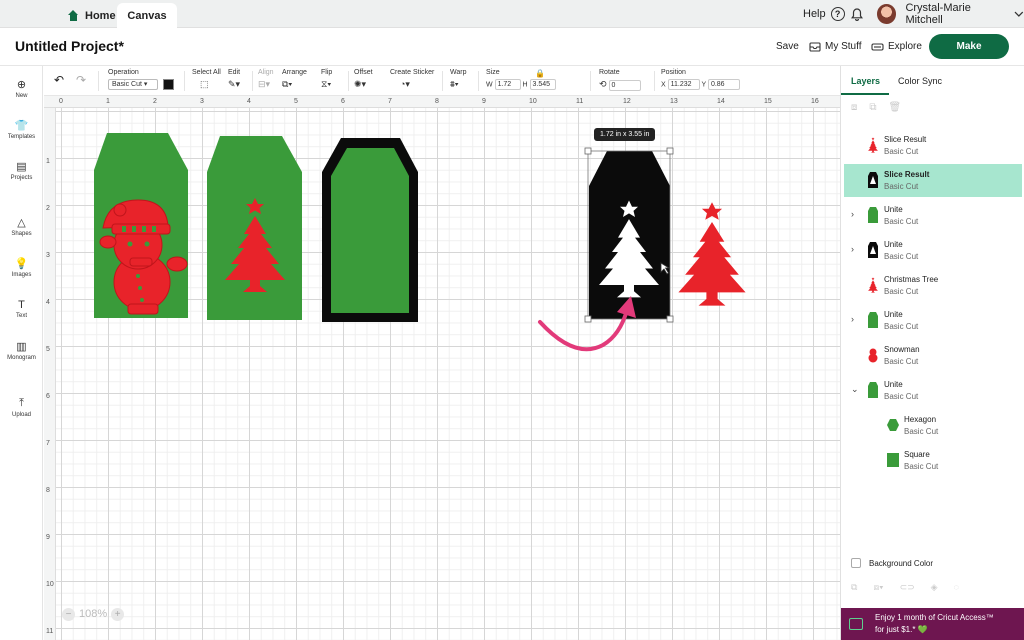 The height and width of the screenshot is (640, 1024). Describe the element at coordinates (69, 46) in the screenshot. I see `project-title: Untitled Project*` at that location.